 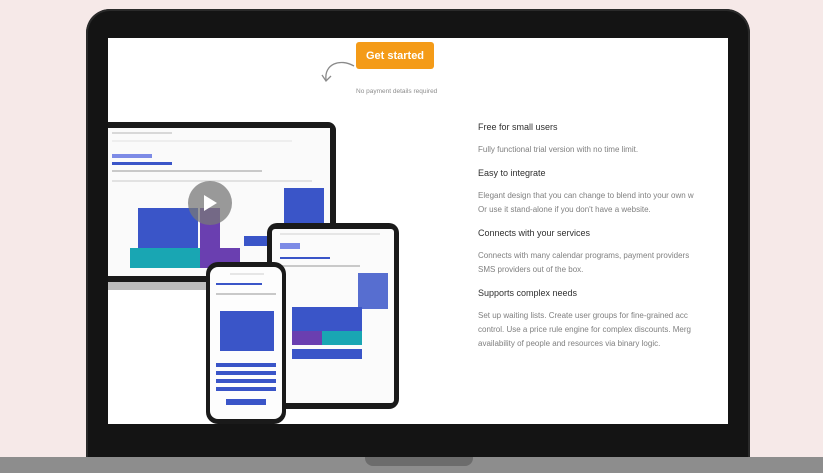 What do you see at coordinates (419, 461) in the screenshot?
I see `laptop-base-notch` at bounding box center [419, 461].